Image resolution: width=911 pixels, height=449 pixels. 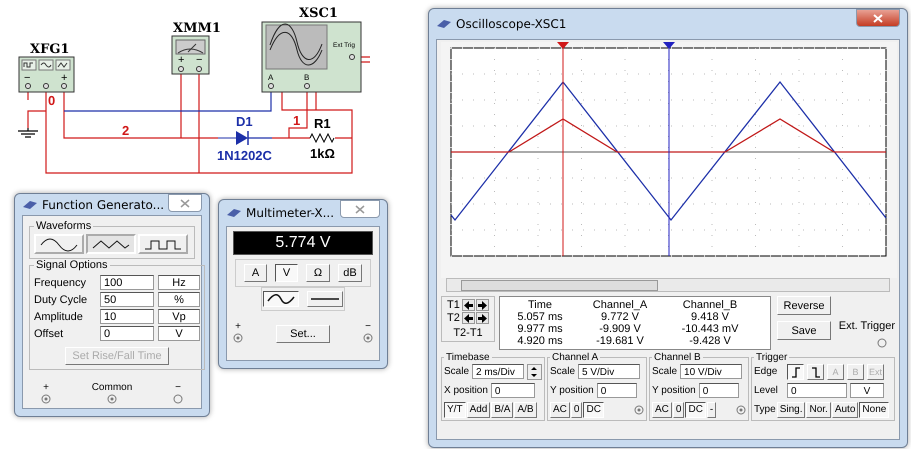 What do you see at coordinates (575, 357) in the screenshot?
I see `group-title: Channel A` at bounding box center [575, 357].